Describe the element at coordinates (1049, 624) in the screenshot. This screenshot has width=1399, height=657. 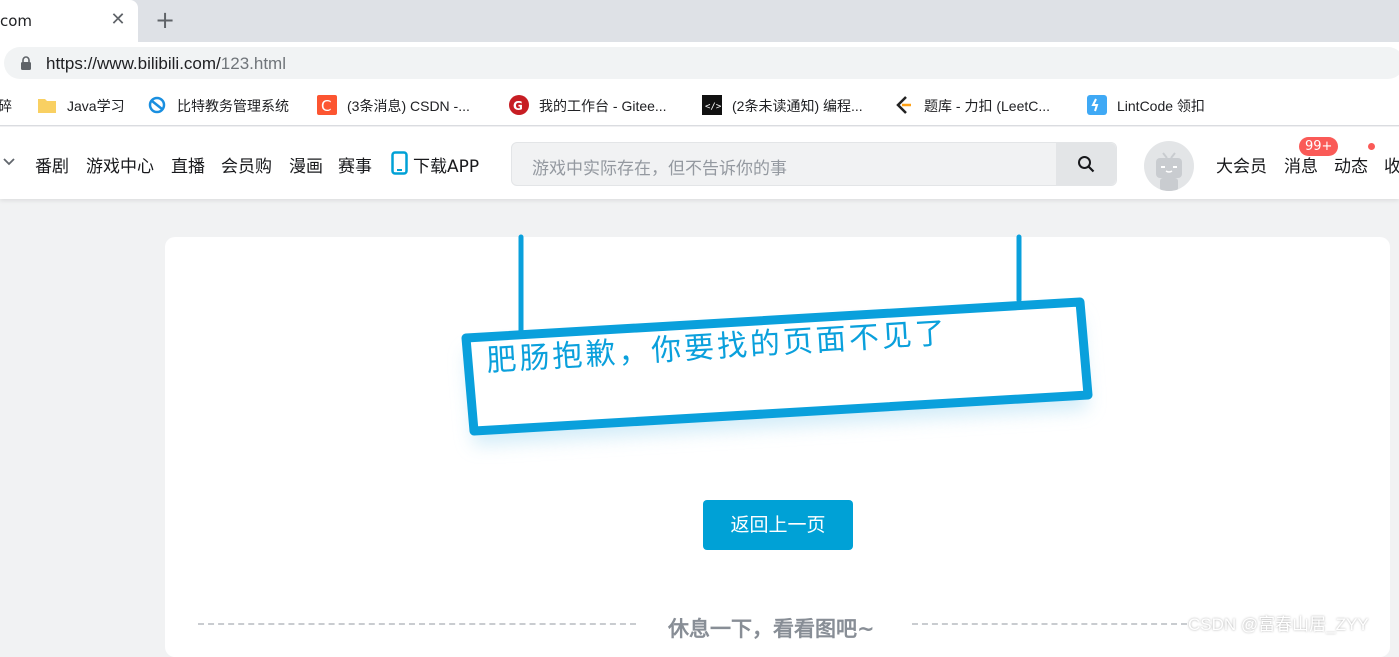
I see `divider-right` at that location.